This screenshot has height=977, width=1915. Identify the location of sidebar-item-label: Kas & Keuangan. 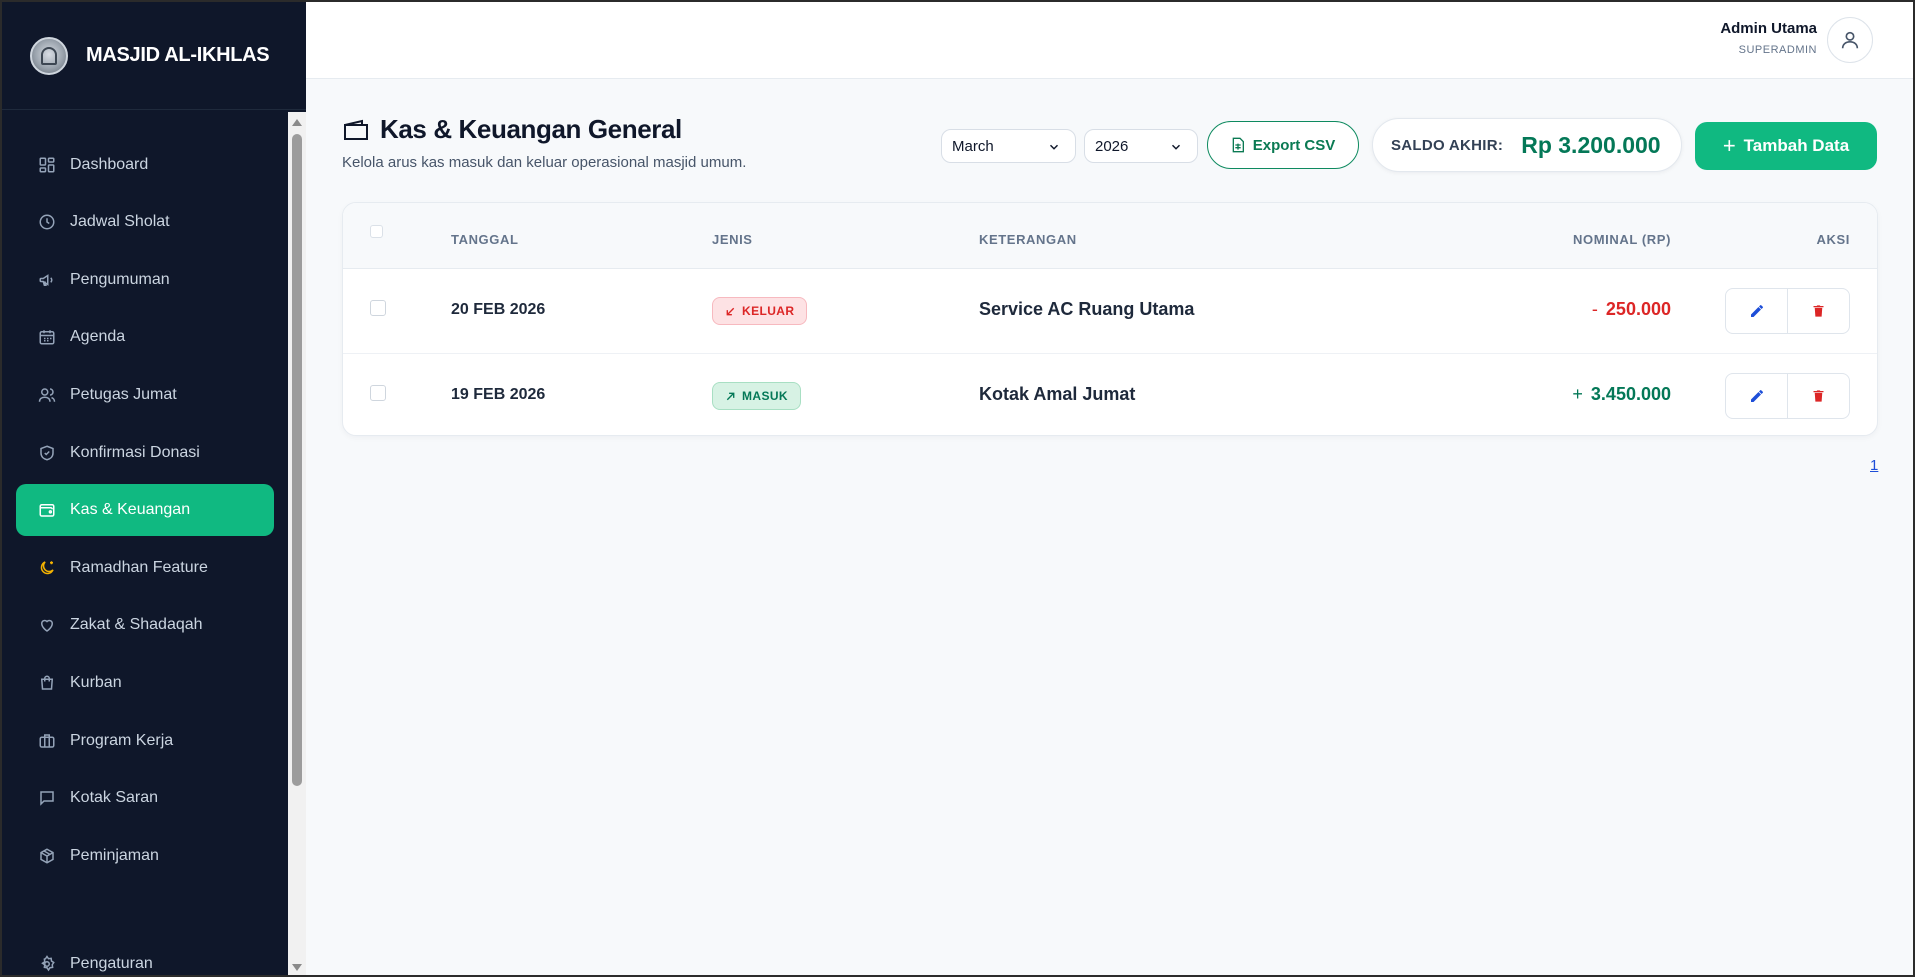
(130, 509).